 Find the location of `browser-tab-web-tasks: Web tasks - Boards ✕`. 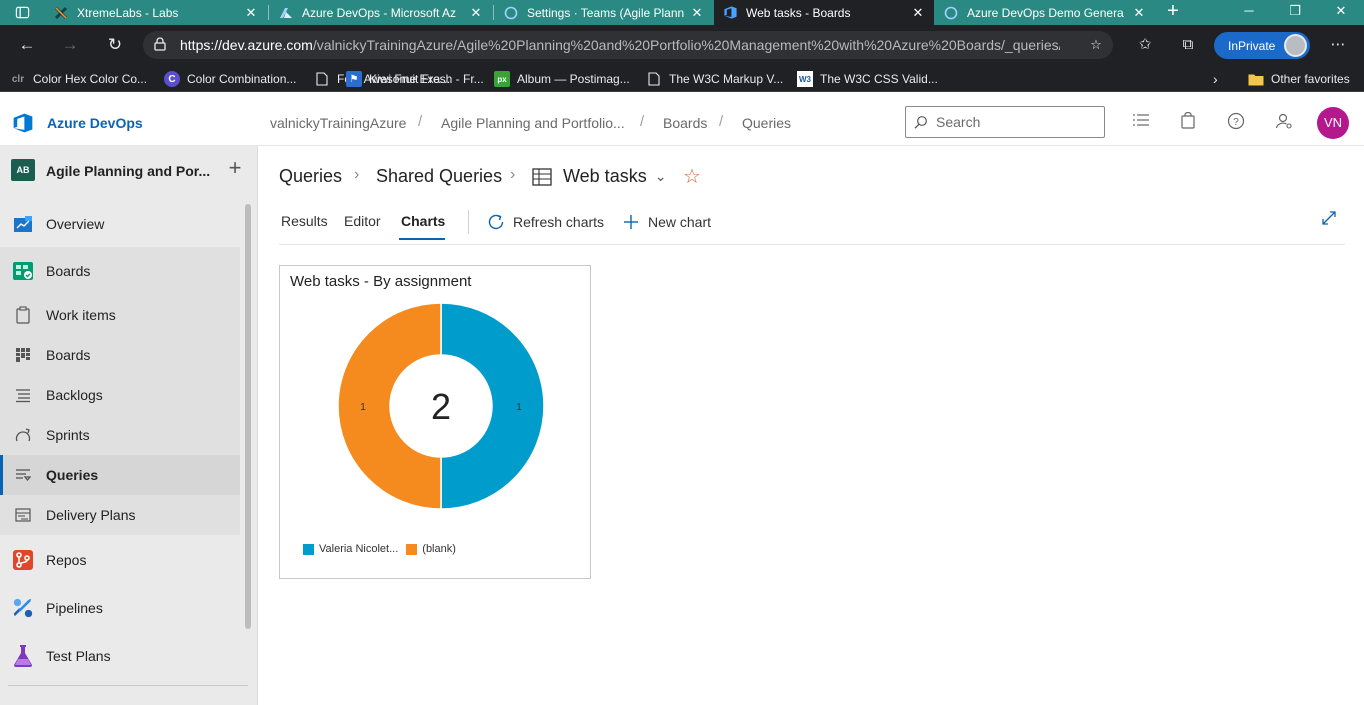

browser-tab-web-tasks: Web tasks - Boards ✕ is located at coordinates (824, 12).